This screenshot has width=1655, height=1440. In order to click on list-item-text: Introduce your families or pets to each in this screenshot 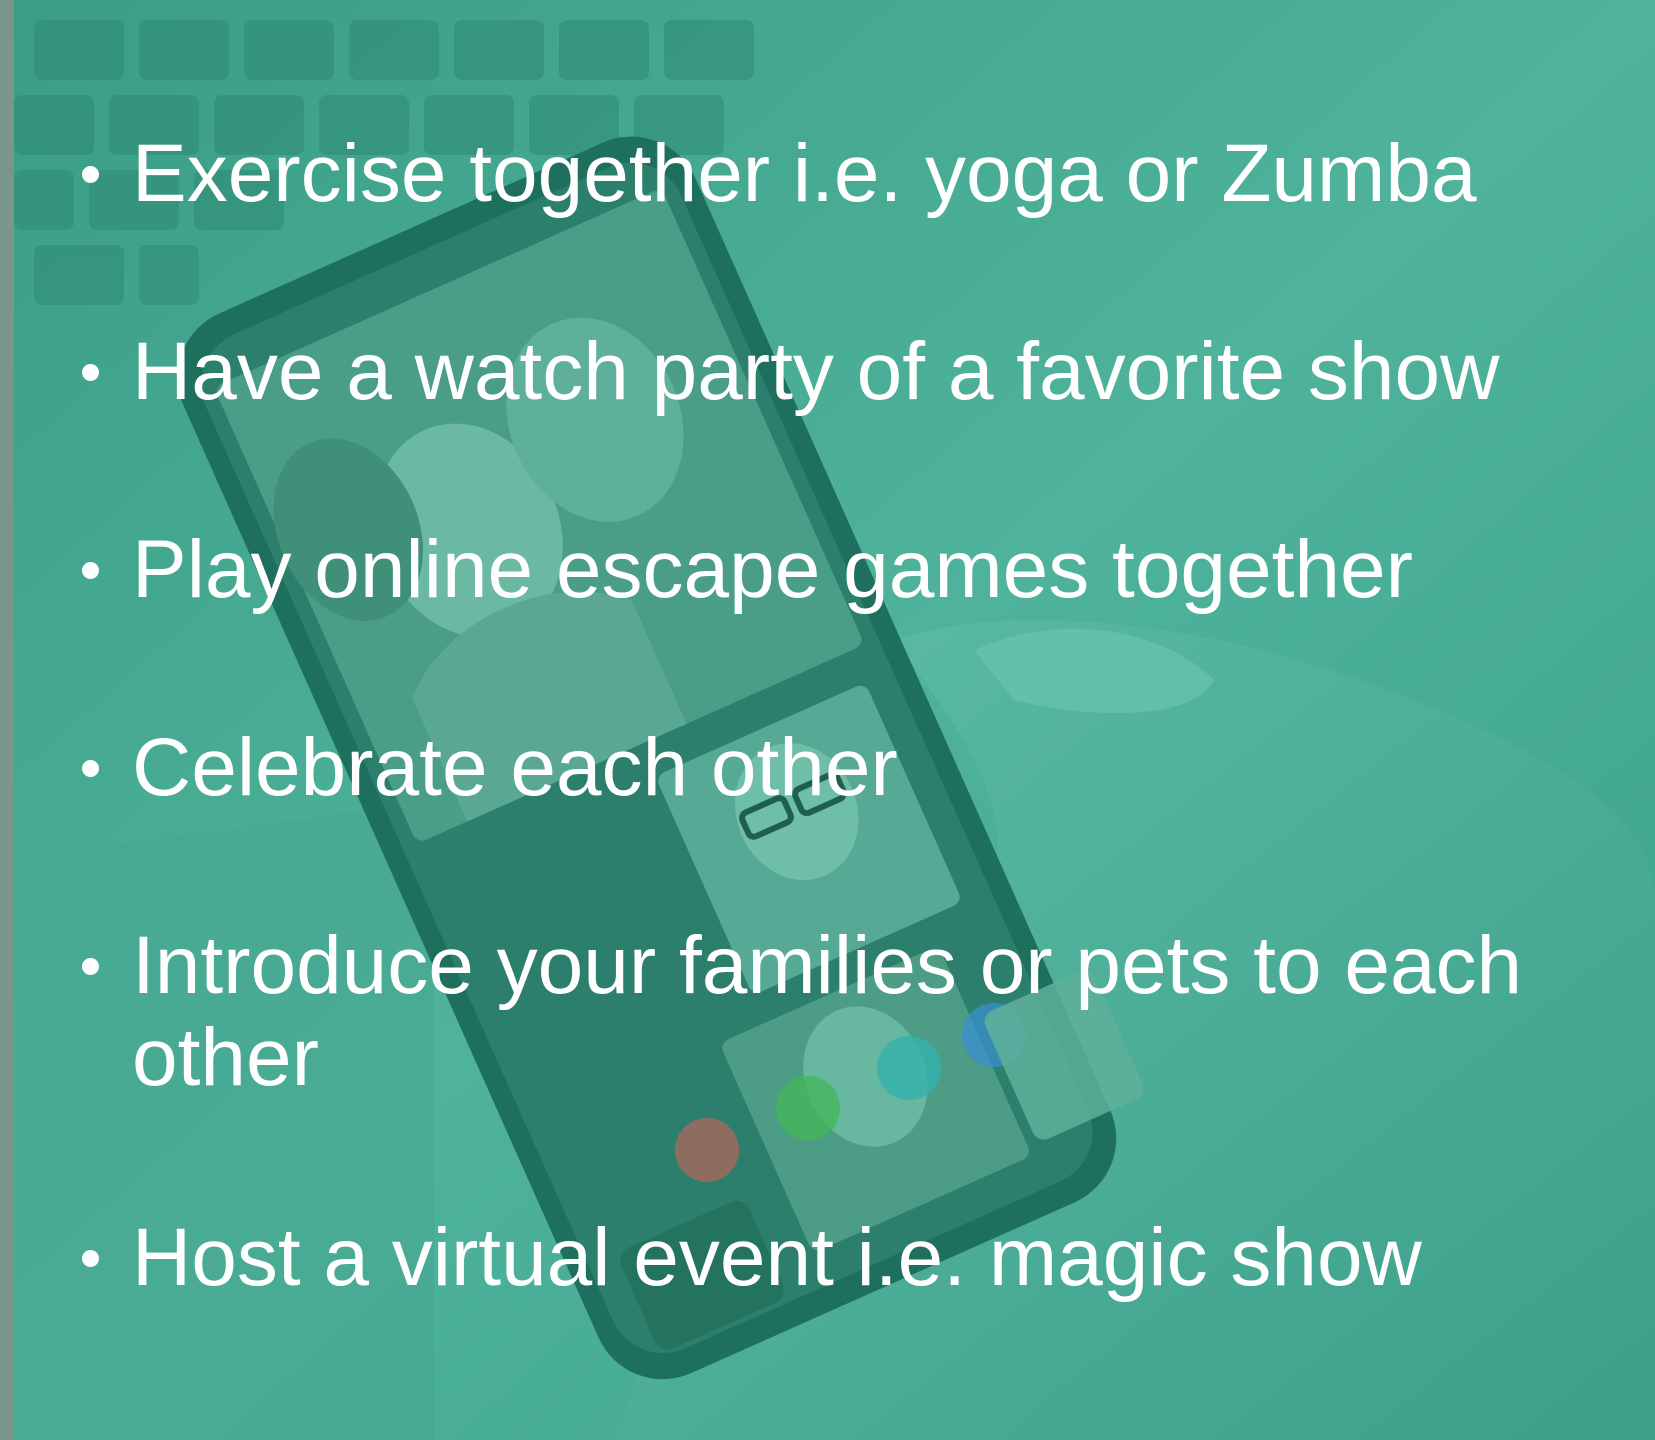, I will do `click(827, 965)`.